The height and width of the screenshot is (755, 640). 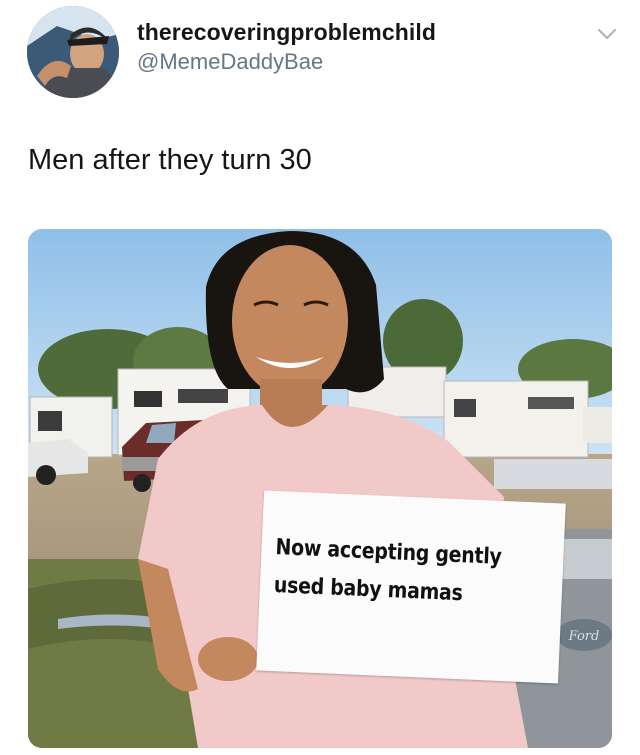 I want to click on tweet-text: Men after they turn 30, so click(x=170, y=160).